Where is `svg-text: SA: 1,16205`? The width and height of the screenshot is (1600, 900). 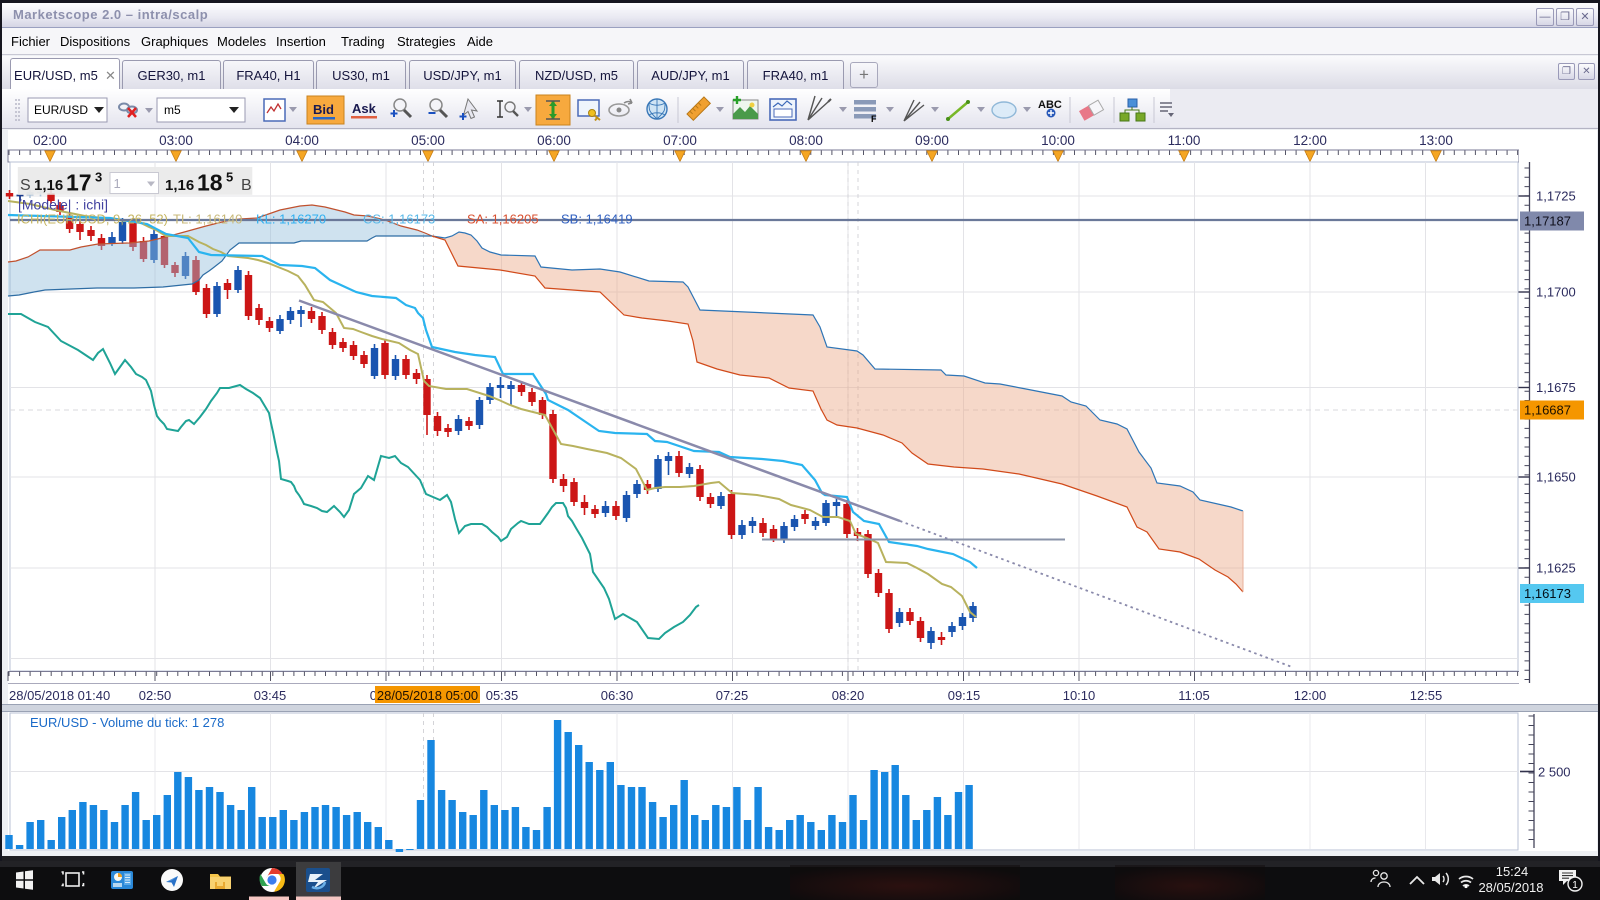 svg-text: SA: 1,16205 is located at coordinates (503, 219).